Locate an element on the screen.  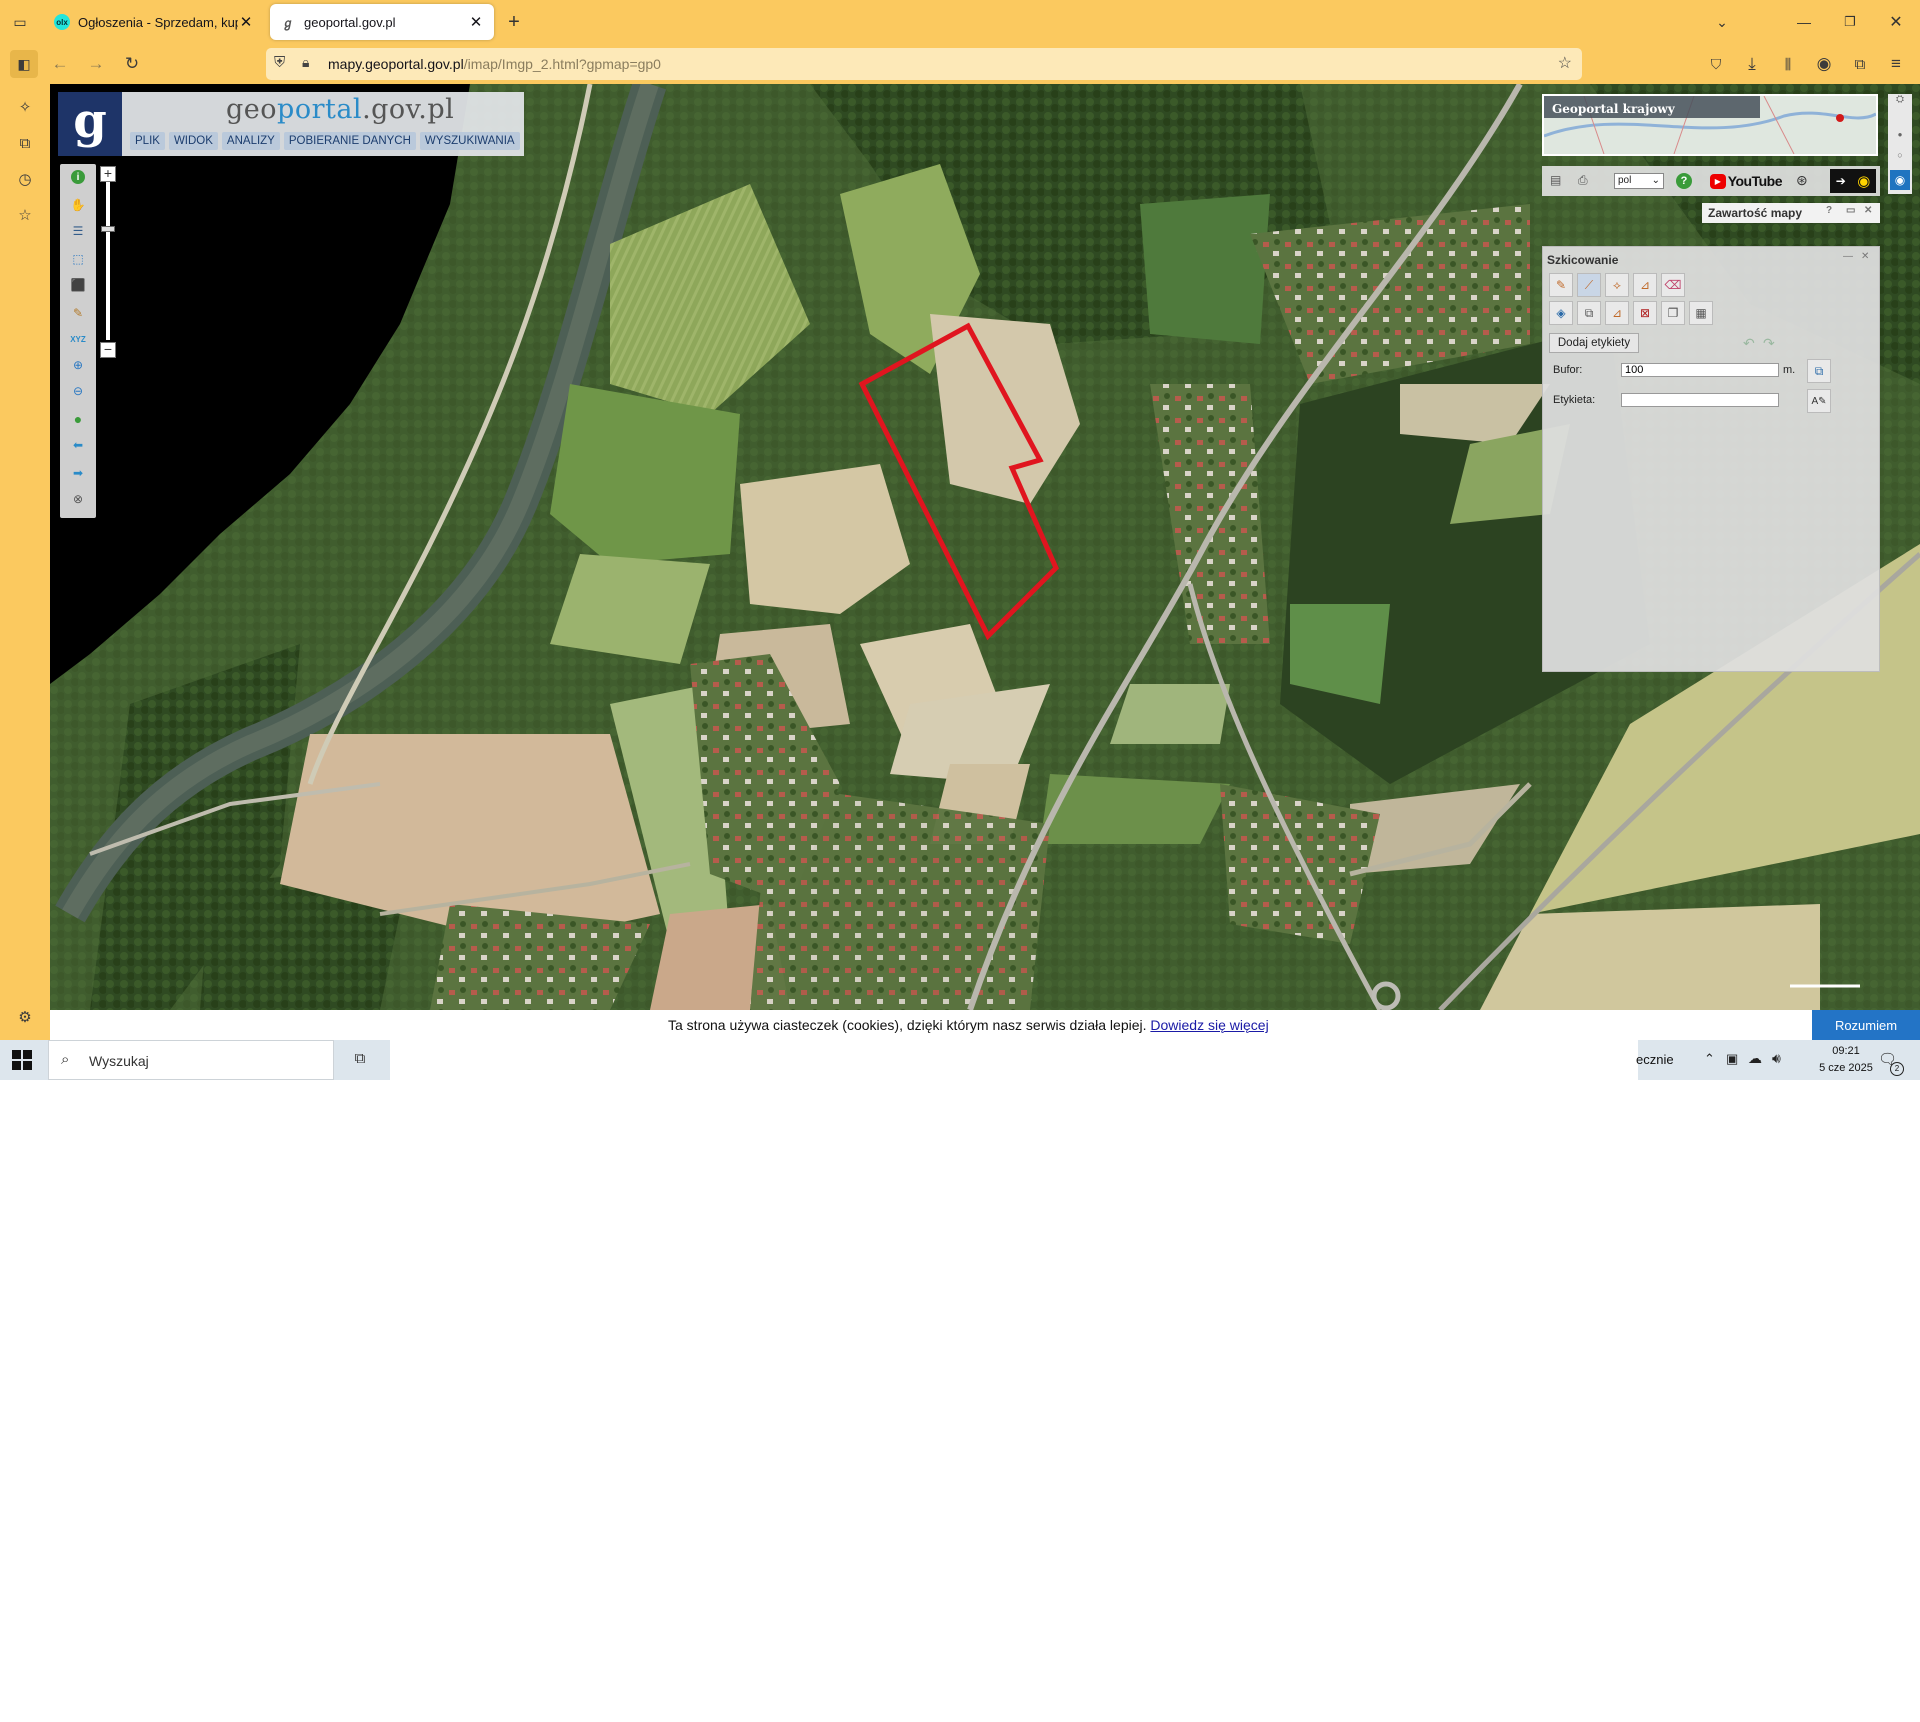
downloads-icon: ⤓ is located at coordinates (1752, 64).